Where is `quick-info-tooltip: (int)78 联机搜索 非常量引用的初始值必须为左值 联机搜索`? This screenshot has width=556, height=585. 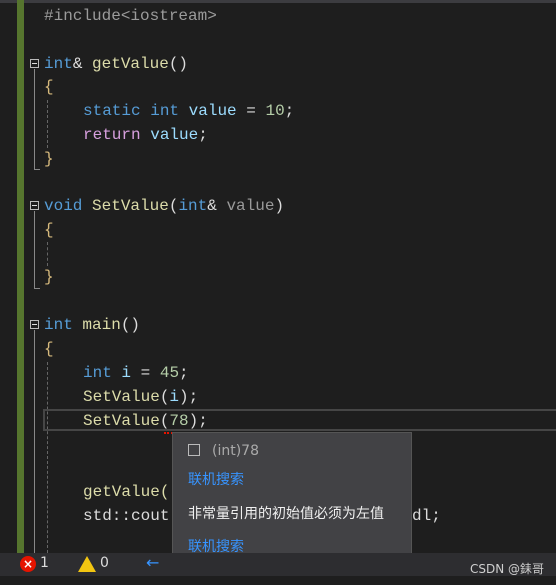 quick-info-tooltip: (int)78 联机搜索 非常量引用的初始值必须为左值 联机搜索 is located at coordinates (292, 498).